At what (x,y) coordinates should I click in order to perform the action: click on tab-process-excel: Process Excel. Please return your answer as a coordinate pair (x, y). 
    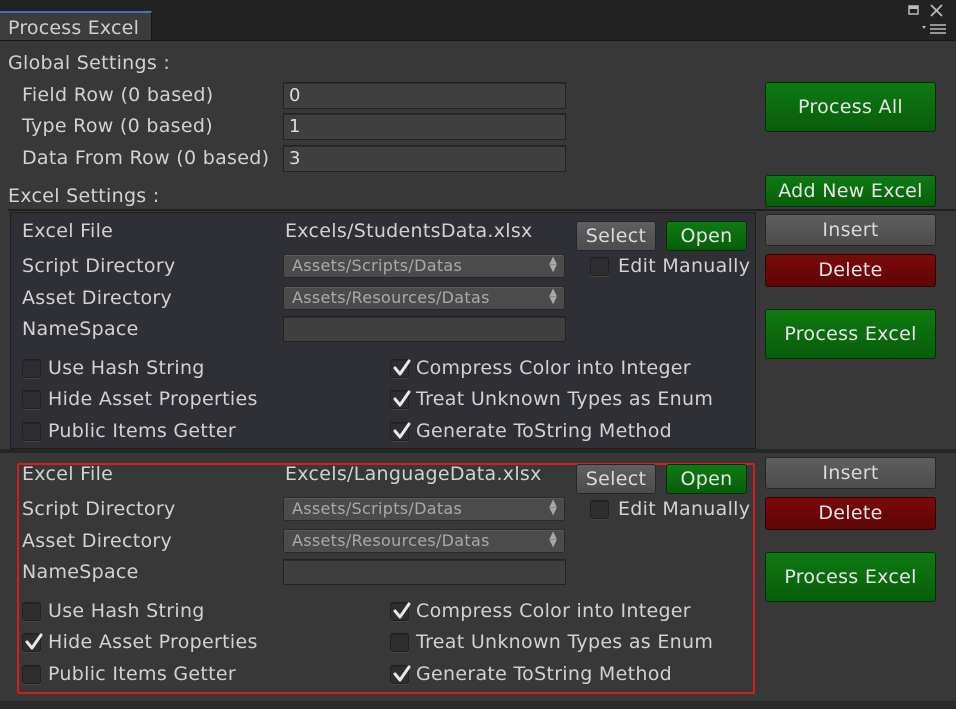
    Looking at the image, I should click on (76, 25).